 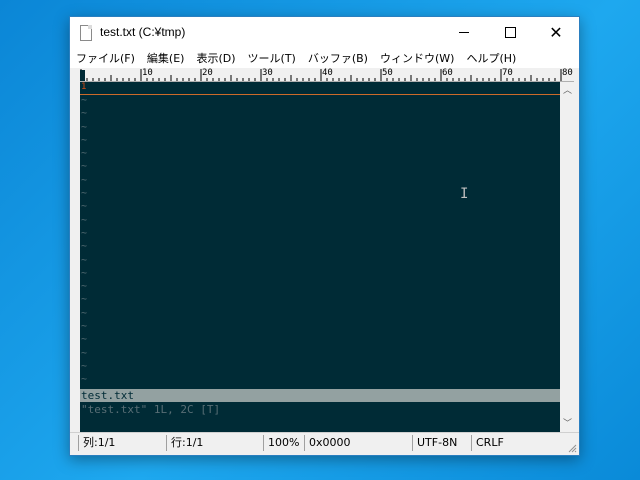 I want to click on editor-statusline: test.txt, so click(x=320, y=395).